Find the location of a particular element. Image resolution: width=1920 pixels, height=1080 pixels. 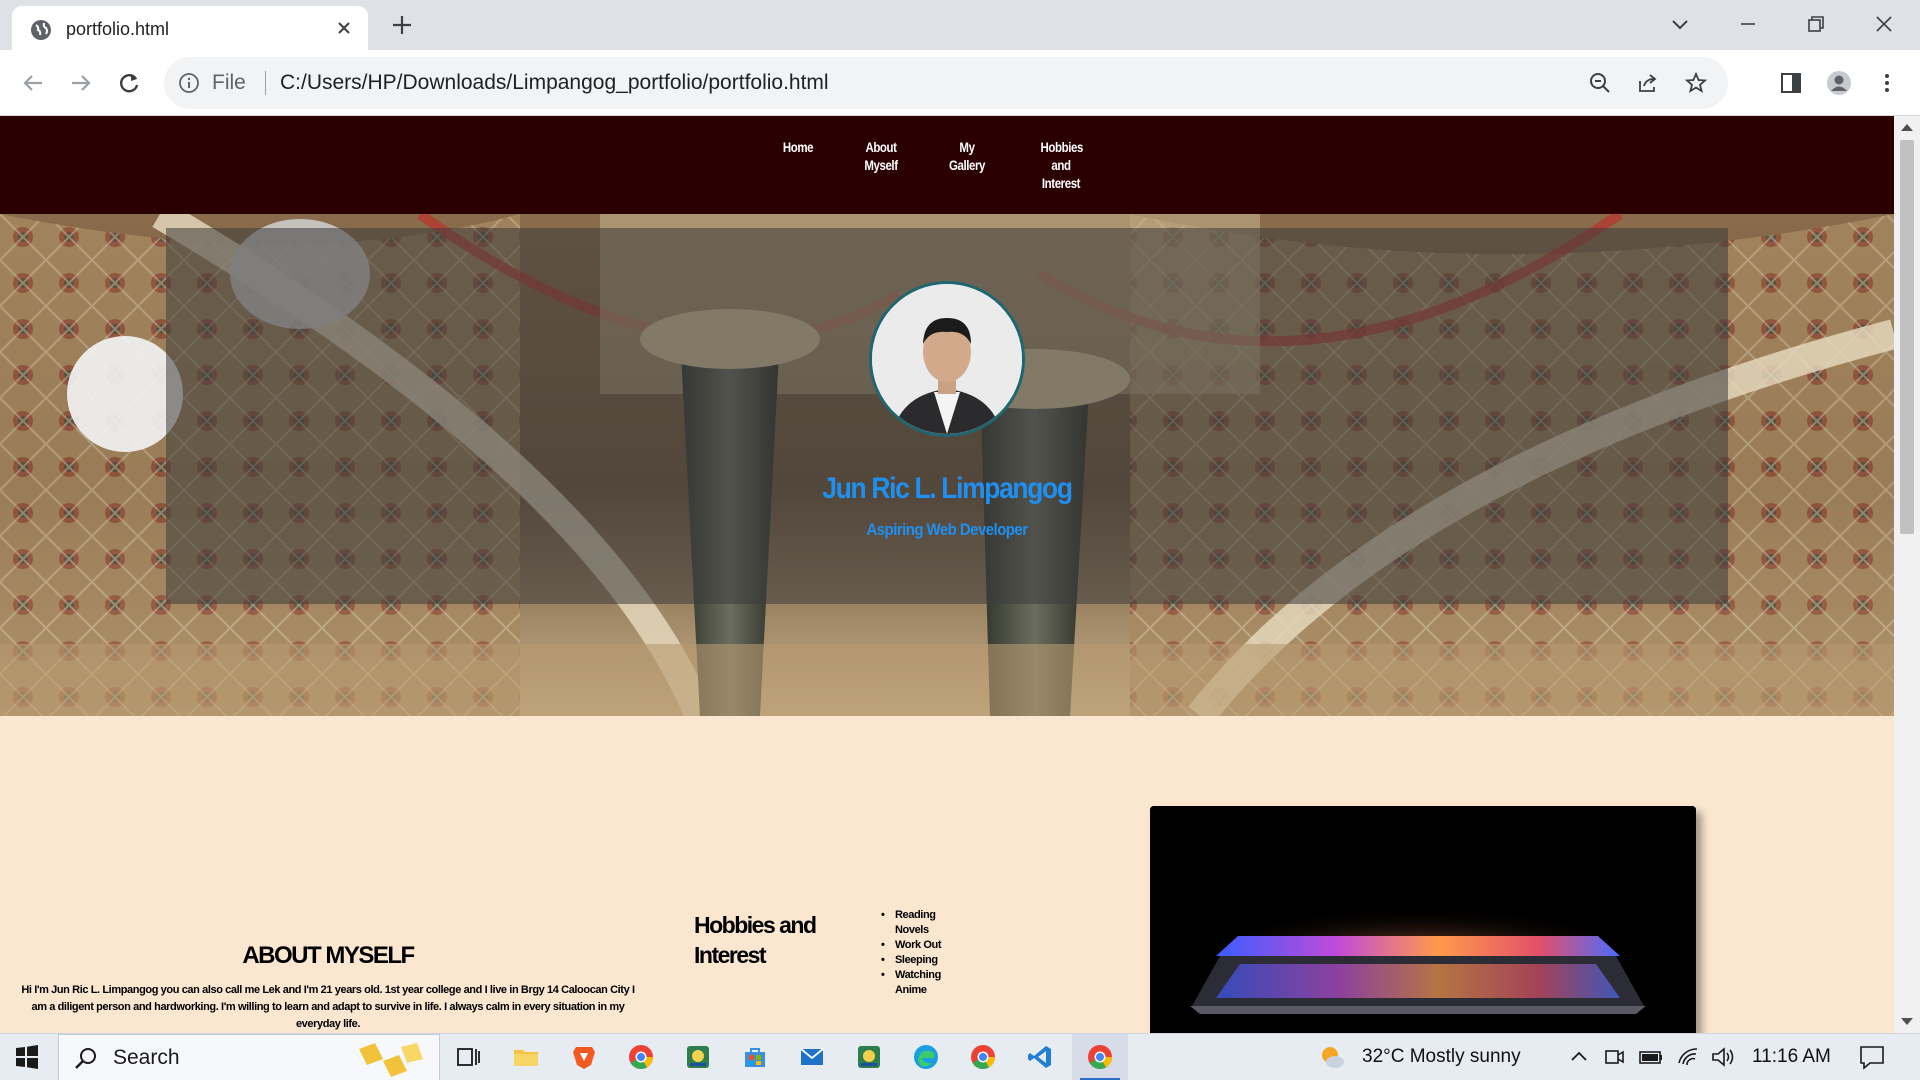

windows-taskbar: Search 32°C Mostly sunny 11:16 AM is located at coordinates (960, 1056).